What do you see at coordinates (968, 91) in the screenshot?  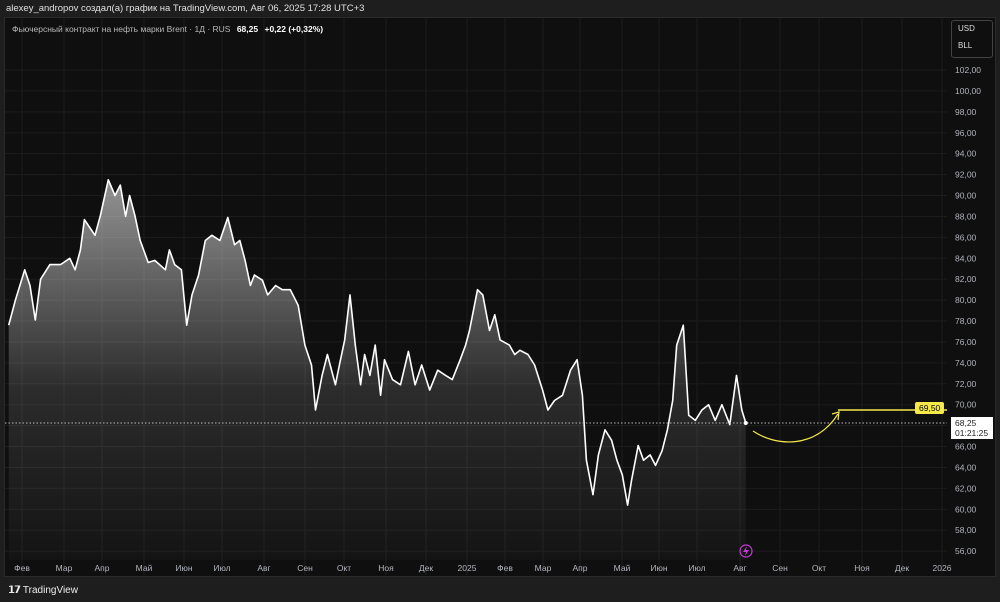 I see `y-tick-label: 100,00` at bounding box center [968, 91].